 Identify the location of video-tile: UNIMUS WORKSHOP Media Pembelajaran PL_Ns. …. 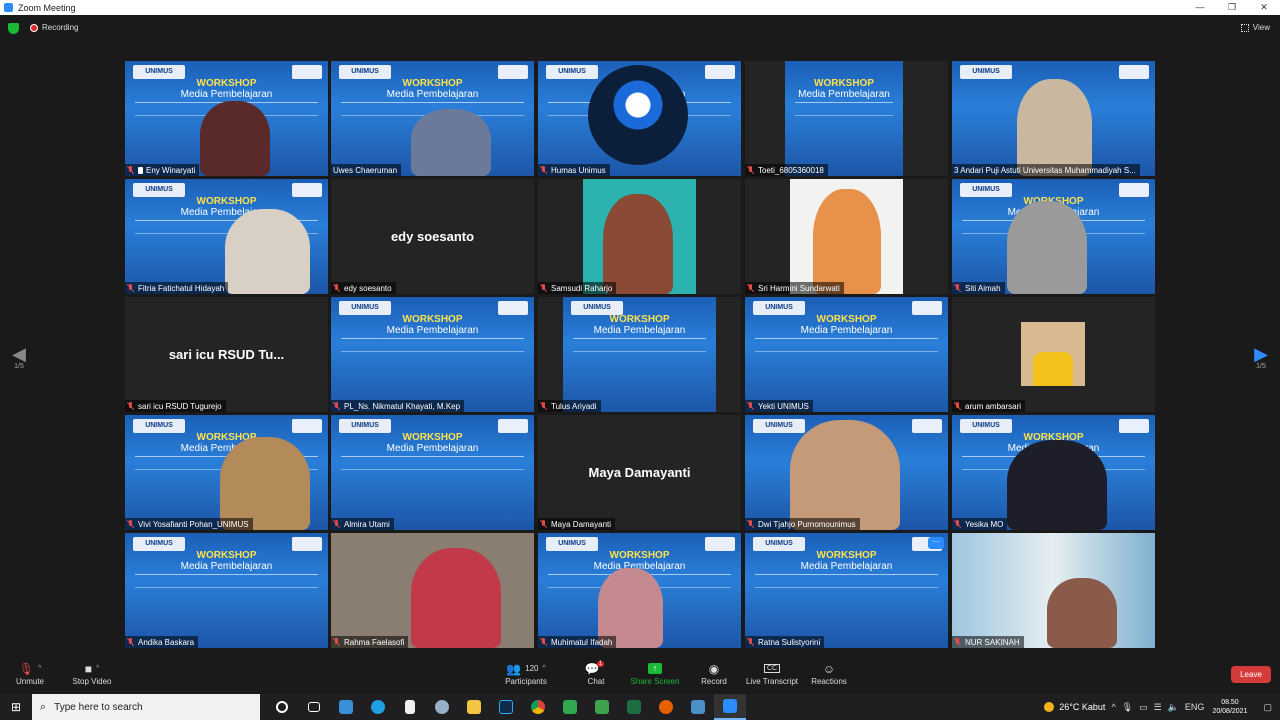
(432, 354).